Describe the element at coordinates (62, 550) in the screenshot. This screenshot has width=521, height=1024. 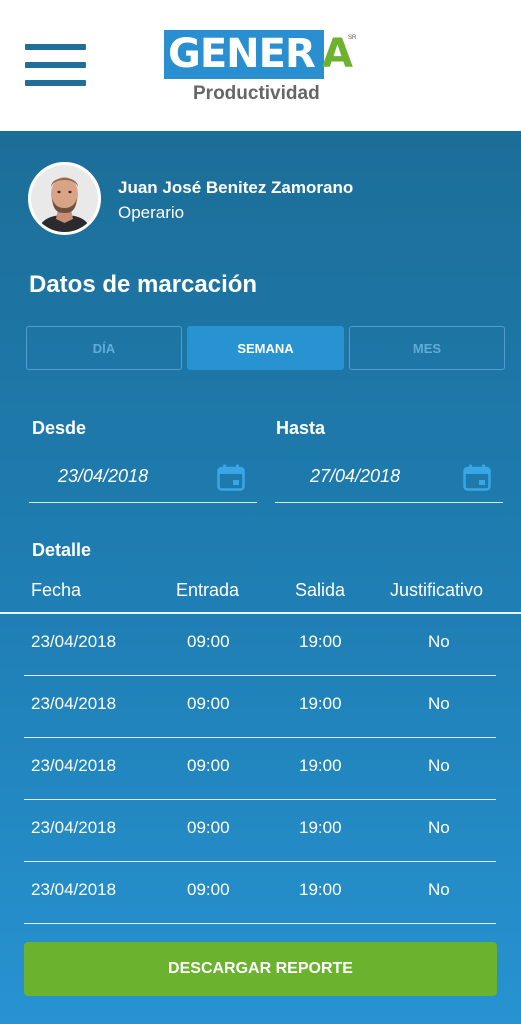
I see `detail-title: Detalle` at that location.